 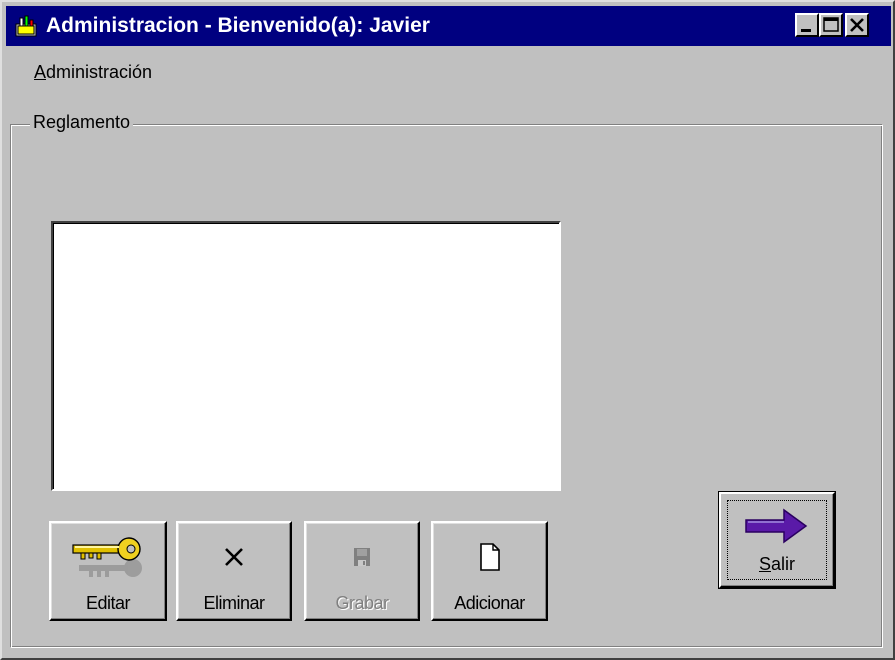 I want to click on adicionar-label: Adicionar, so click(x=489, y=603).